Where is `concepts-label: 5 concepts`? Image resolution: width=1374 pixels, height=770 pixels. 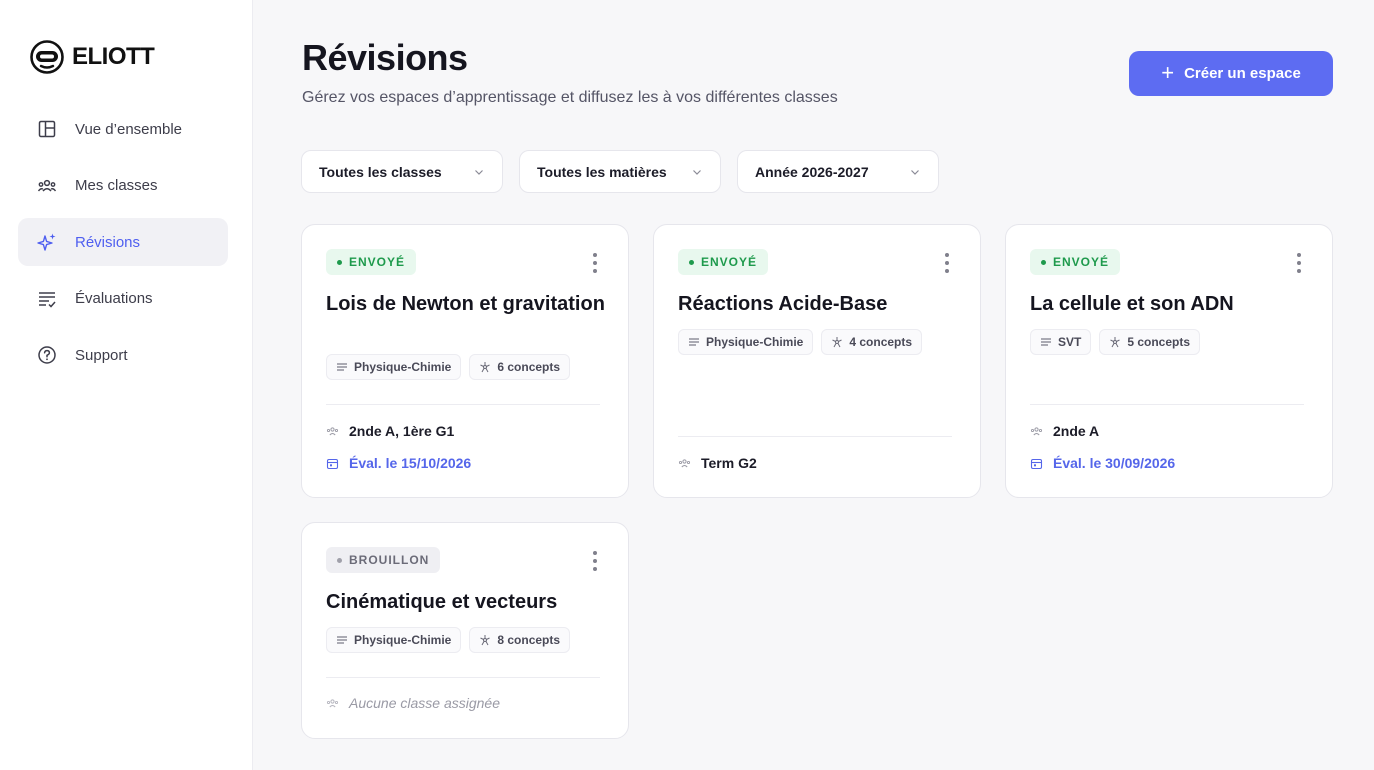 concepts-label: 5 concepts is located at coordinates (1159, 342).